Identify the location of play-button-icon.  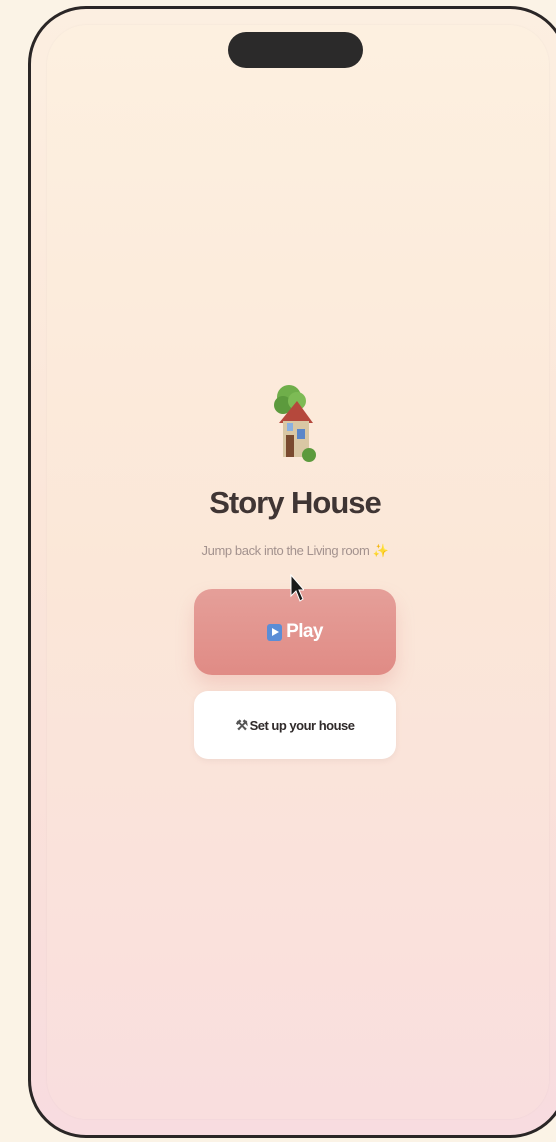
(275, 632).